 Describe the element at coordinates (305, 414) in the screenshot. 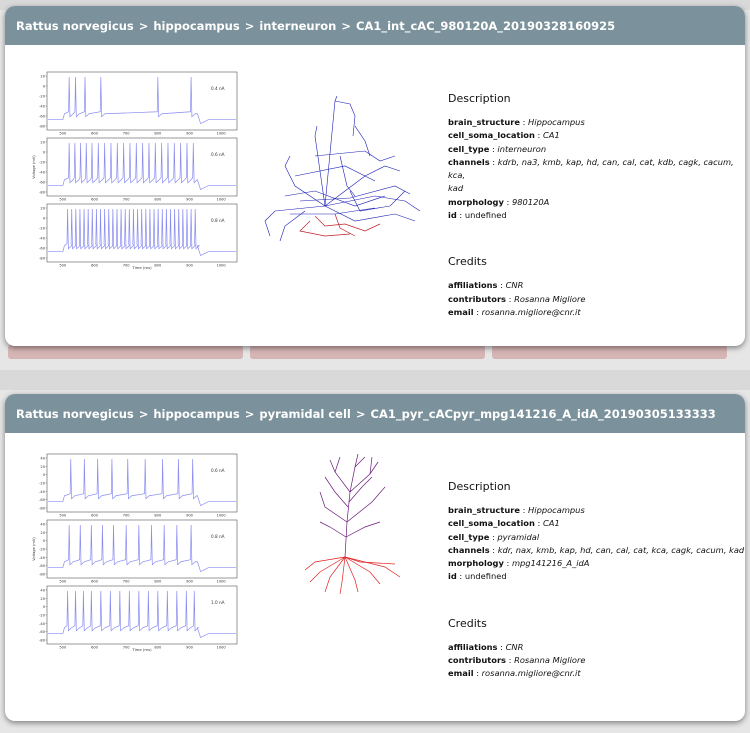

I see `breadcrumb-cell-type: pyramidal cell` at that location.